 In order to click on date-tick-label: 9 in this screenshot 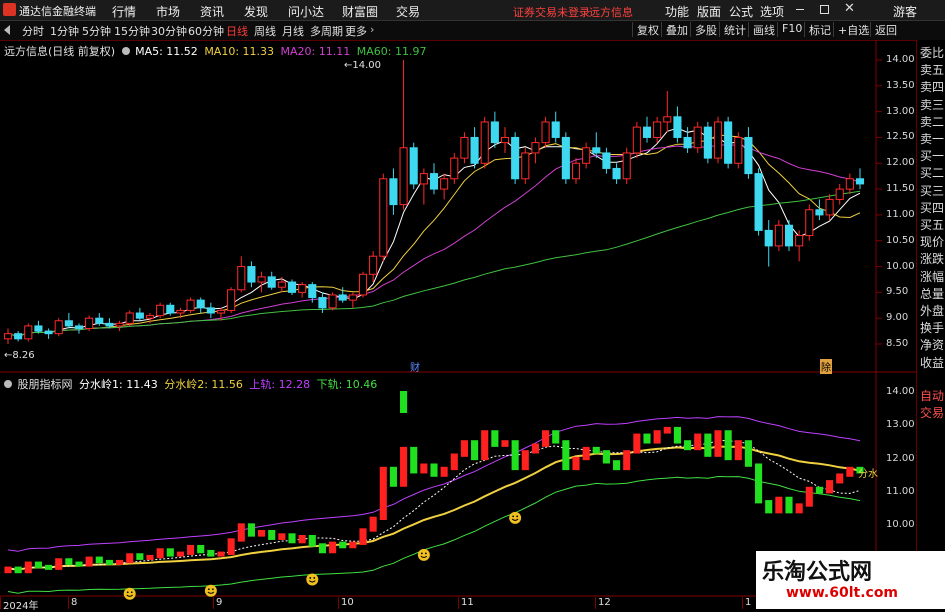, I will do `click(219, 602)`.